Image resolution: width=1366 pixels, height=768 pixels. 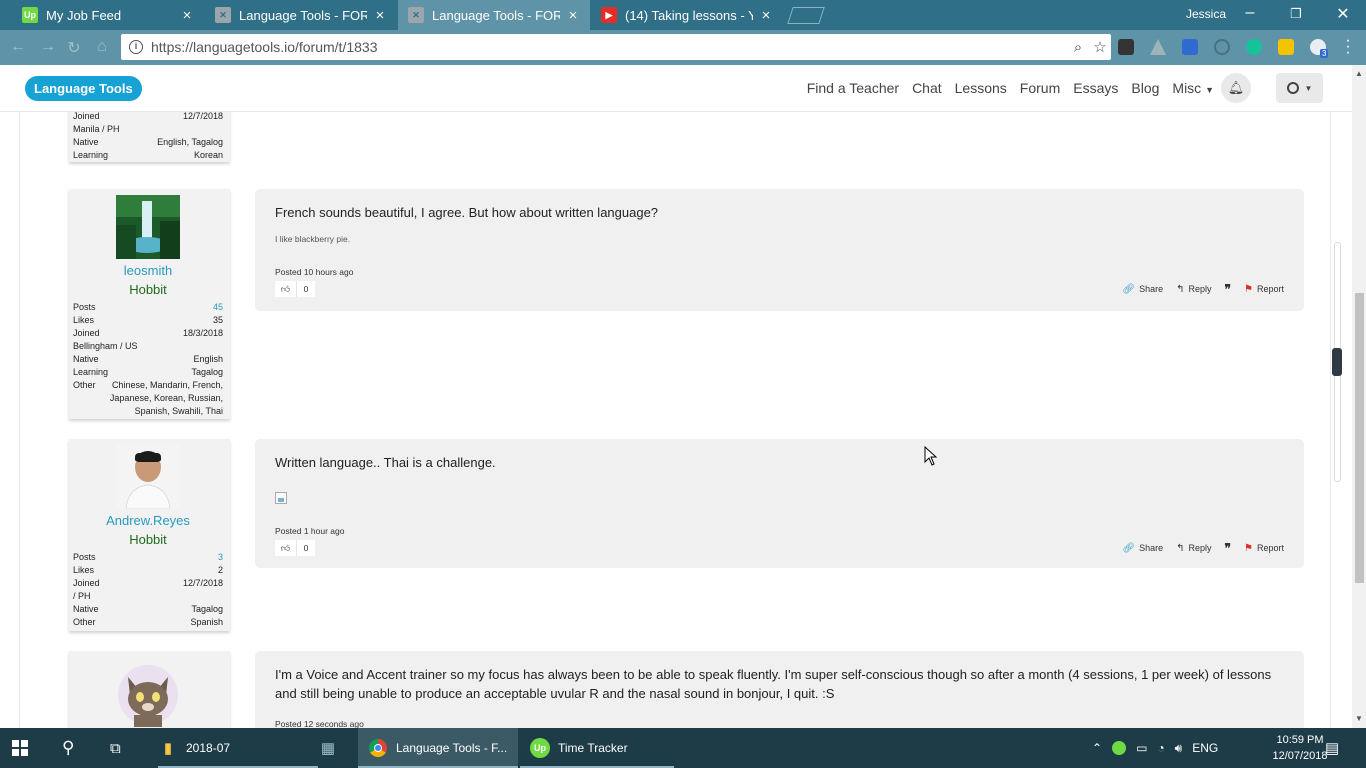 I want to click on user-location: Manila / PH, so click(x=96, y=129).